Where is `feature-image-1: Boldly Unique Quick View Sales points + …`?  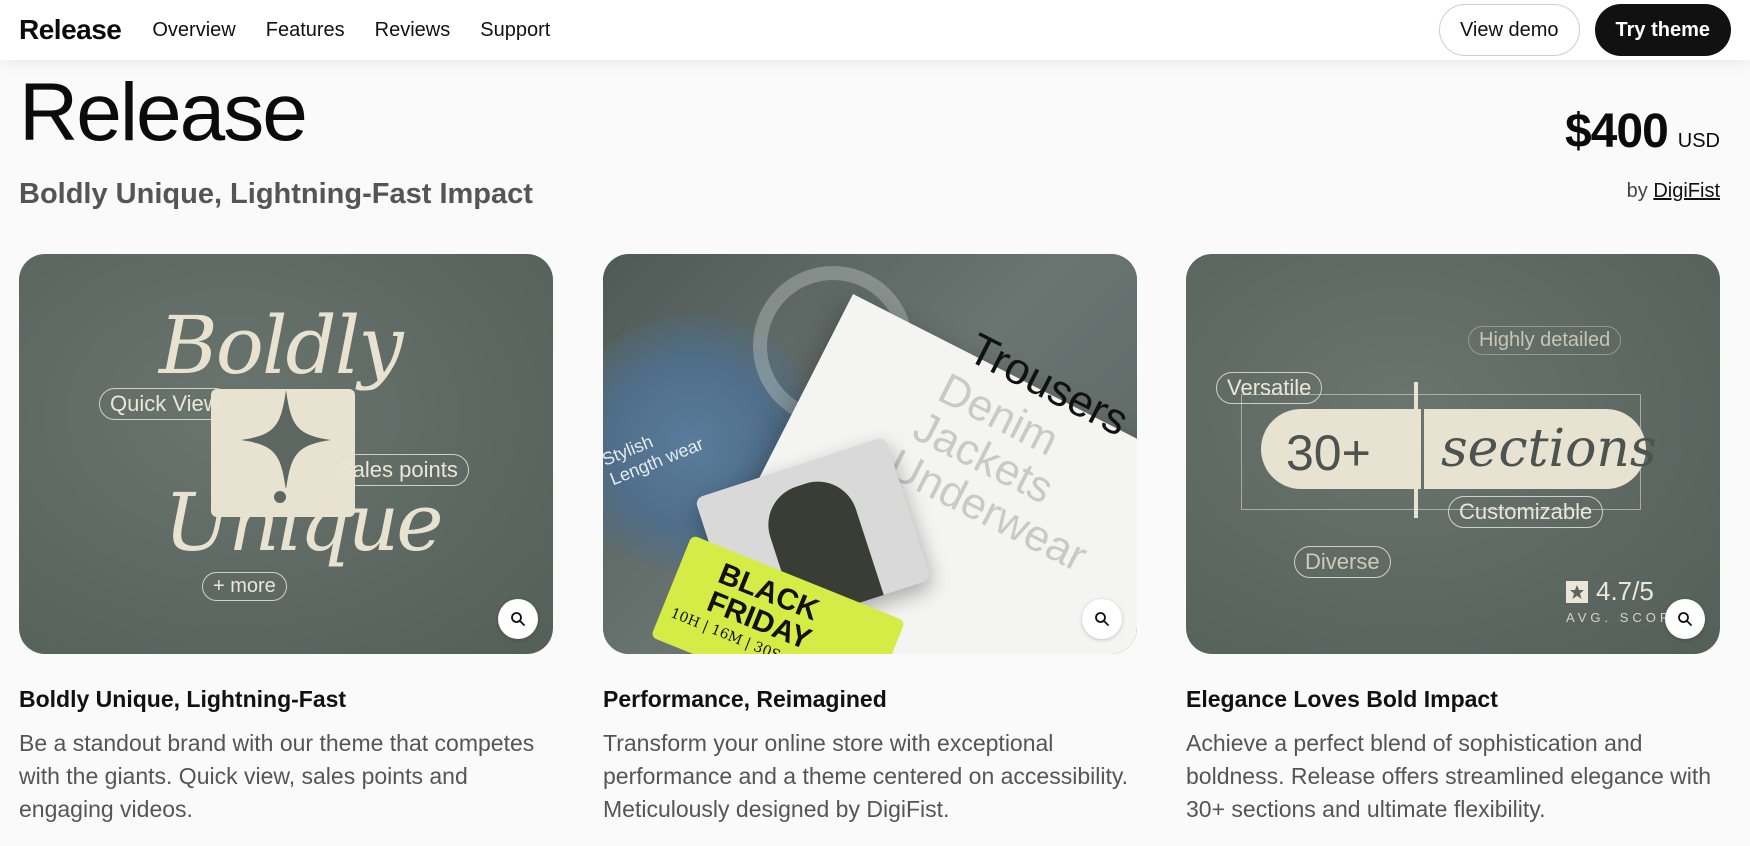 feature-image-1: Boldly Unique Quick View Sales points + … is located at coordinates (286, 454).